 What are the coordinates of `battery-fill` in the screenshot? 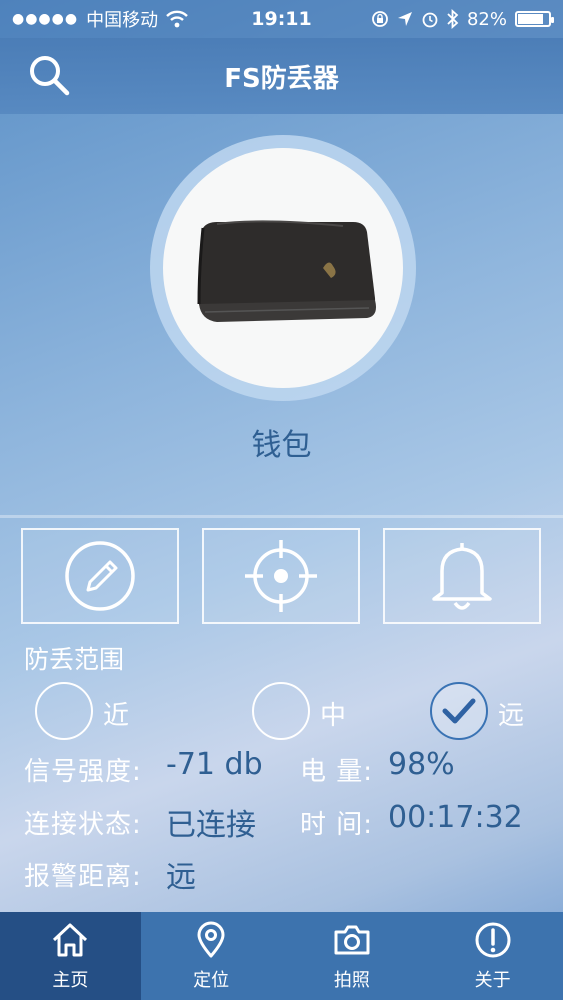 It's located at (530, 19).